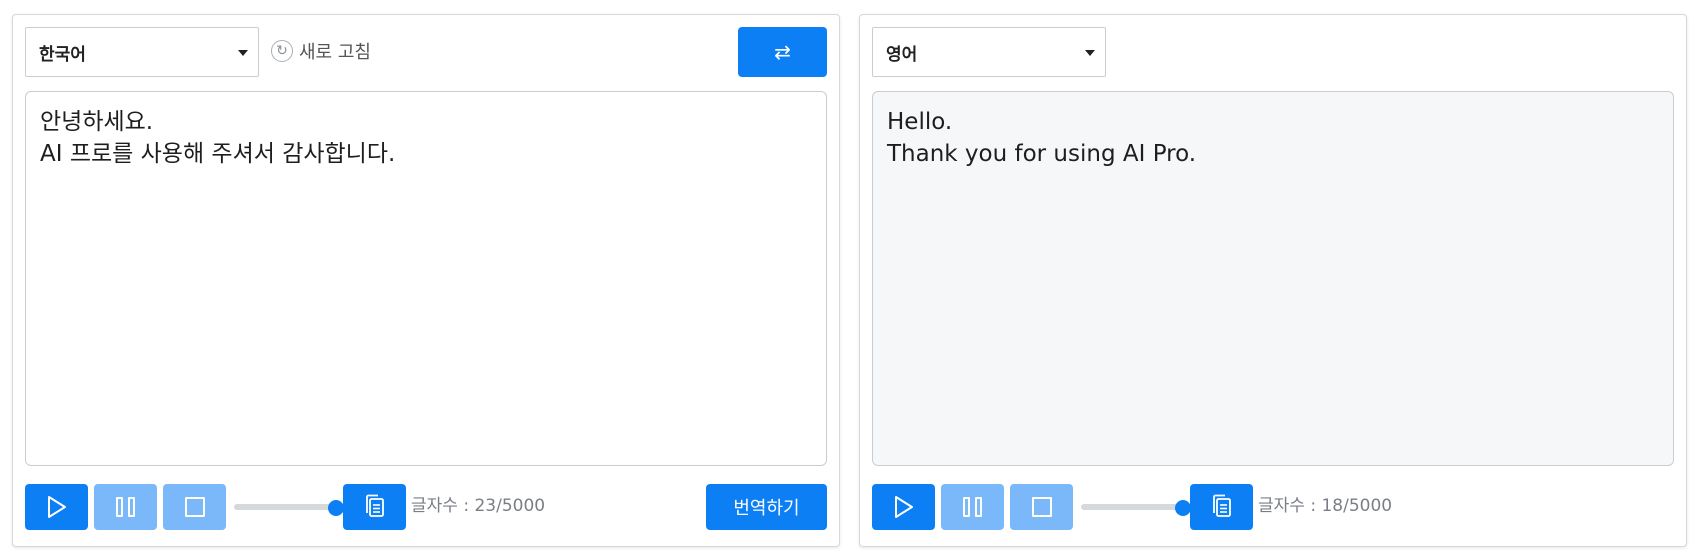  I want to click on refresh-button: ↻ 새로 고침, so click(321, 51).